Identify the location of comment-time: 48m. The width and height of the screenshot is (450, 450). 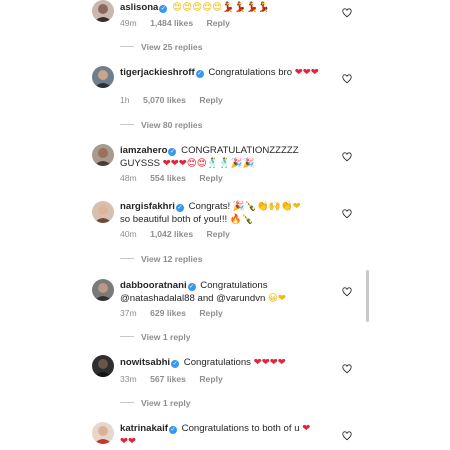
(128, 178).